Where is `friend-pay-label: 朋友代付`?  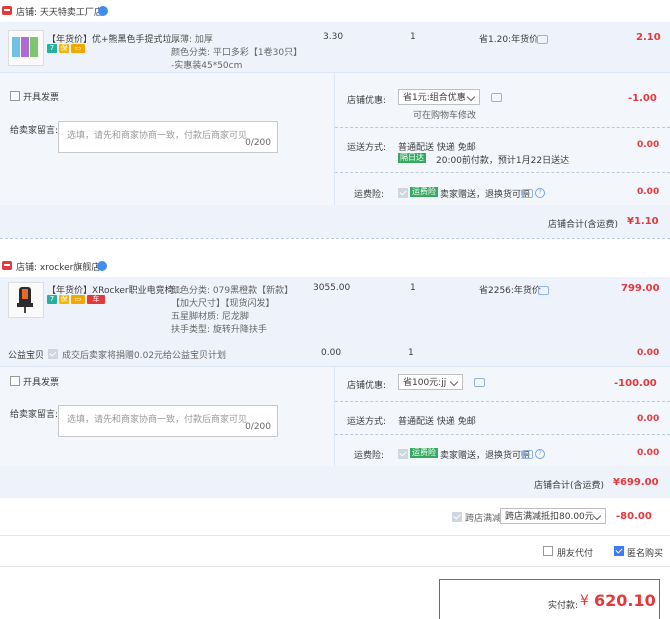
friend-pay-label: 朋友代付 is located at coordinates (575, 554).